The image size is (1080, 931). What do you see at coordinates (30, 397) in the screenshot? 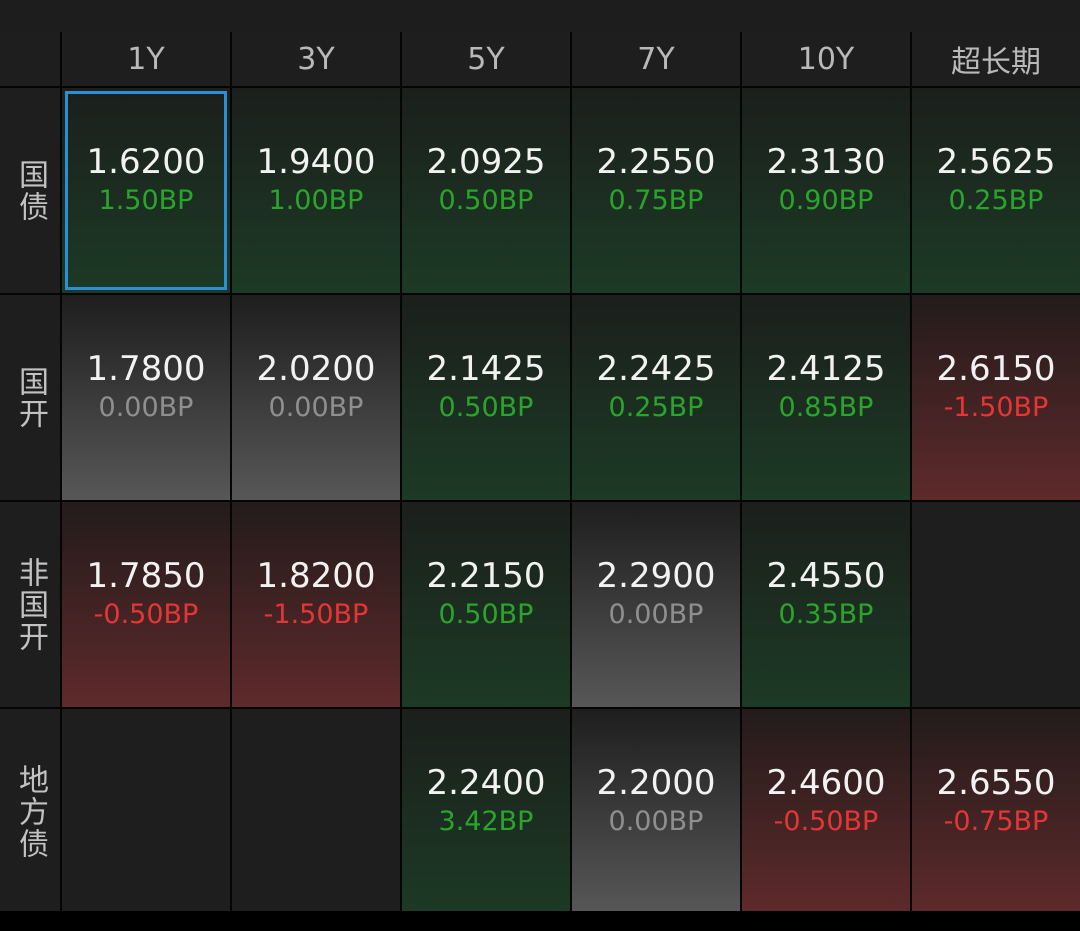
I see `row-label: 国开` at bounding box center [30, 397].